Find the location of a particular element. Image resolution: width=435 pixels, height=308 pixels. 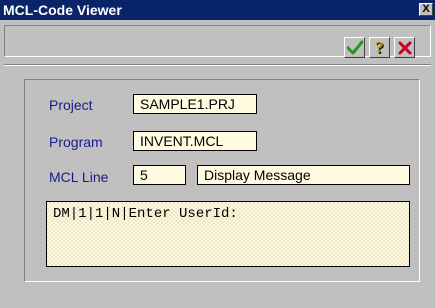

cancel-button is located at coordinates (404, 47).